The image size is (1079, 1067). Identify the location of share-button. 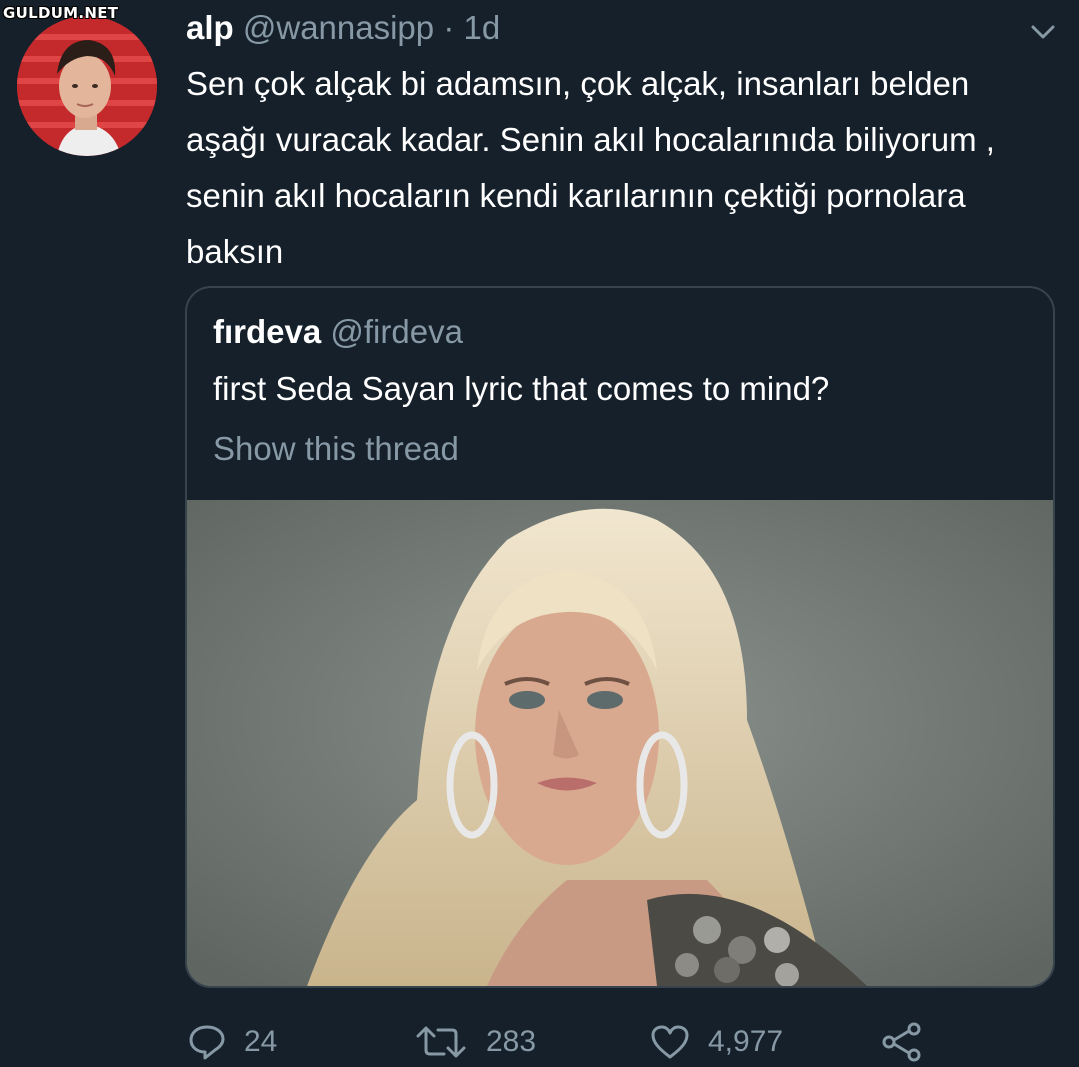
(902, 1042).